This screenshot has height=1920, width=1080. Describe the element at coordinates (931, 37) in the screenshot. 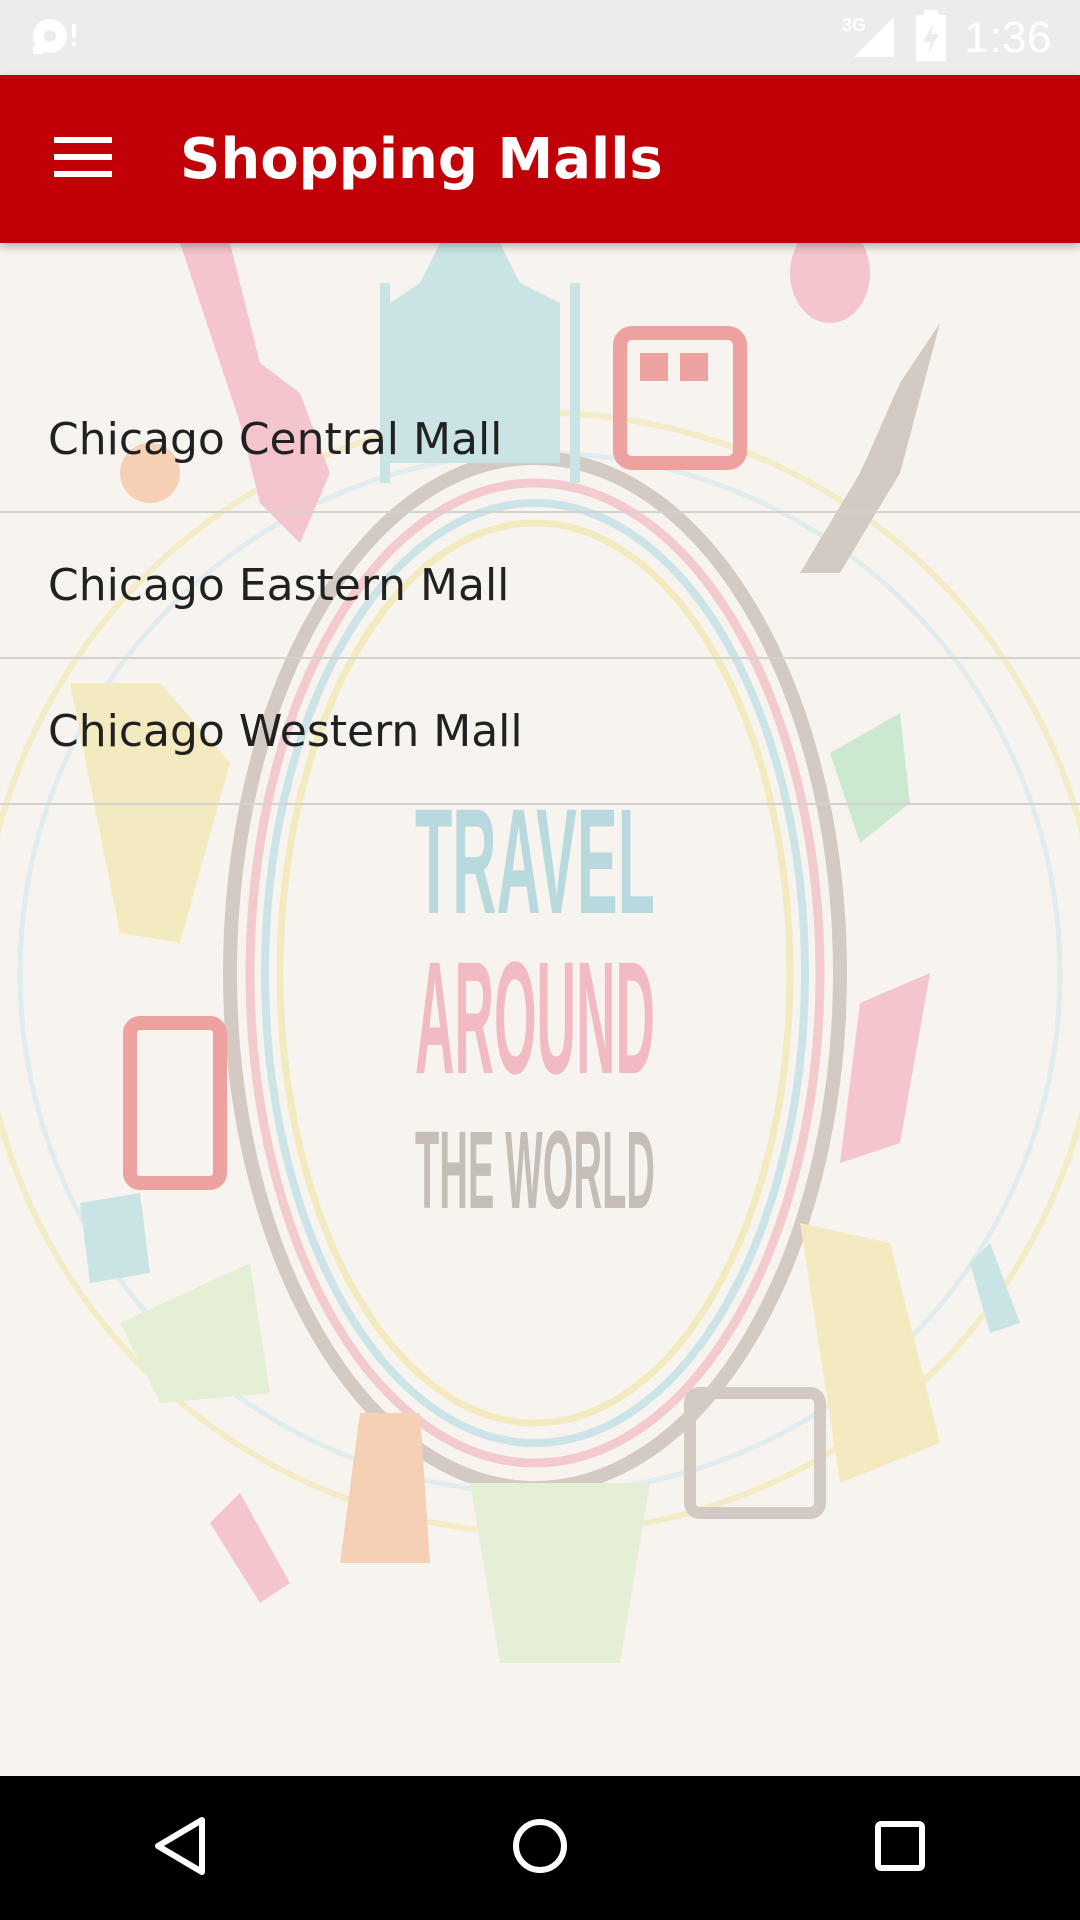

I see `battery-charging-icon` at that location.